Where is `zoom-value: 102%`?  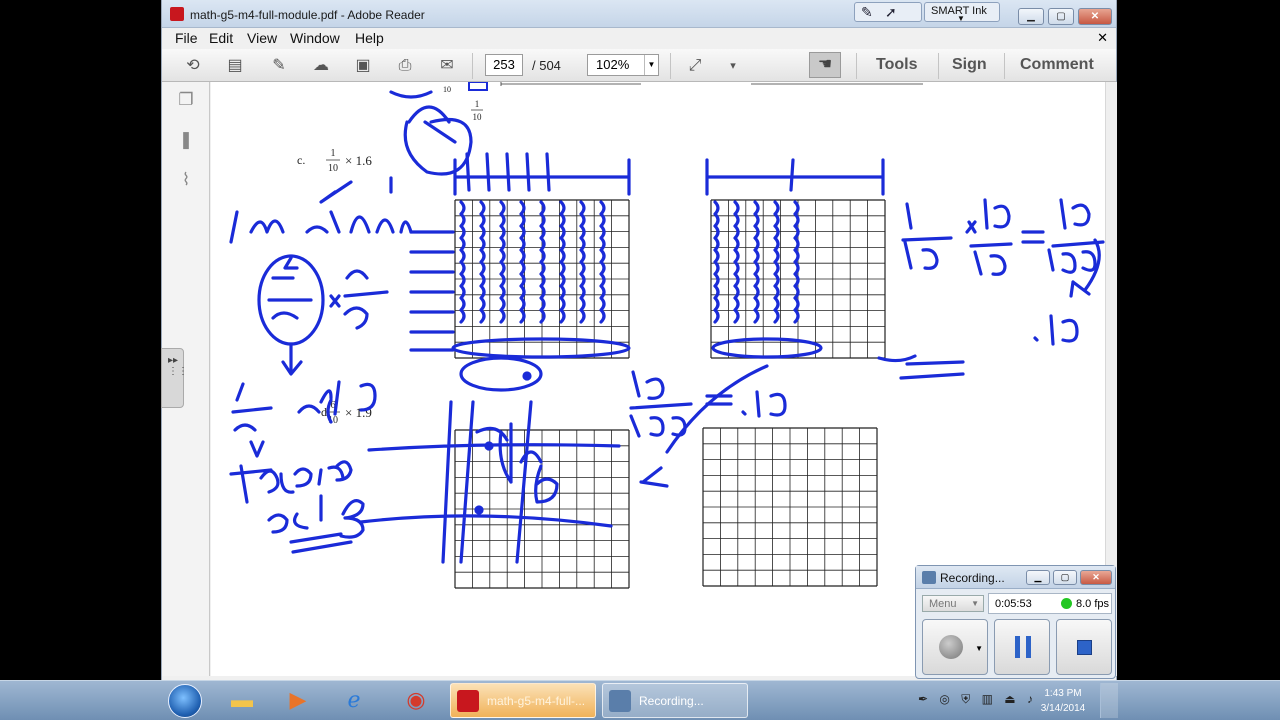
zoom-value: 102% is located at coordinates (613, 64).